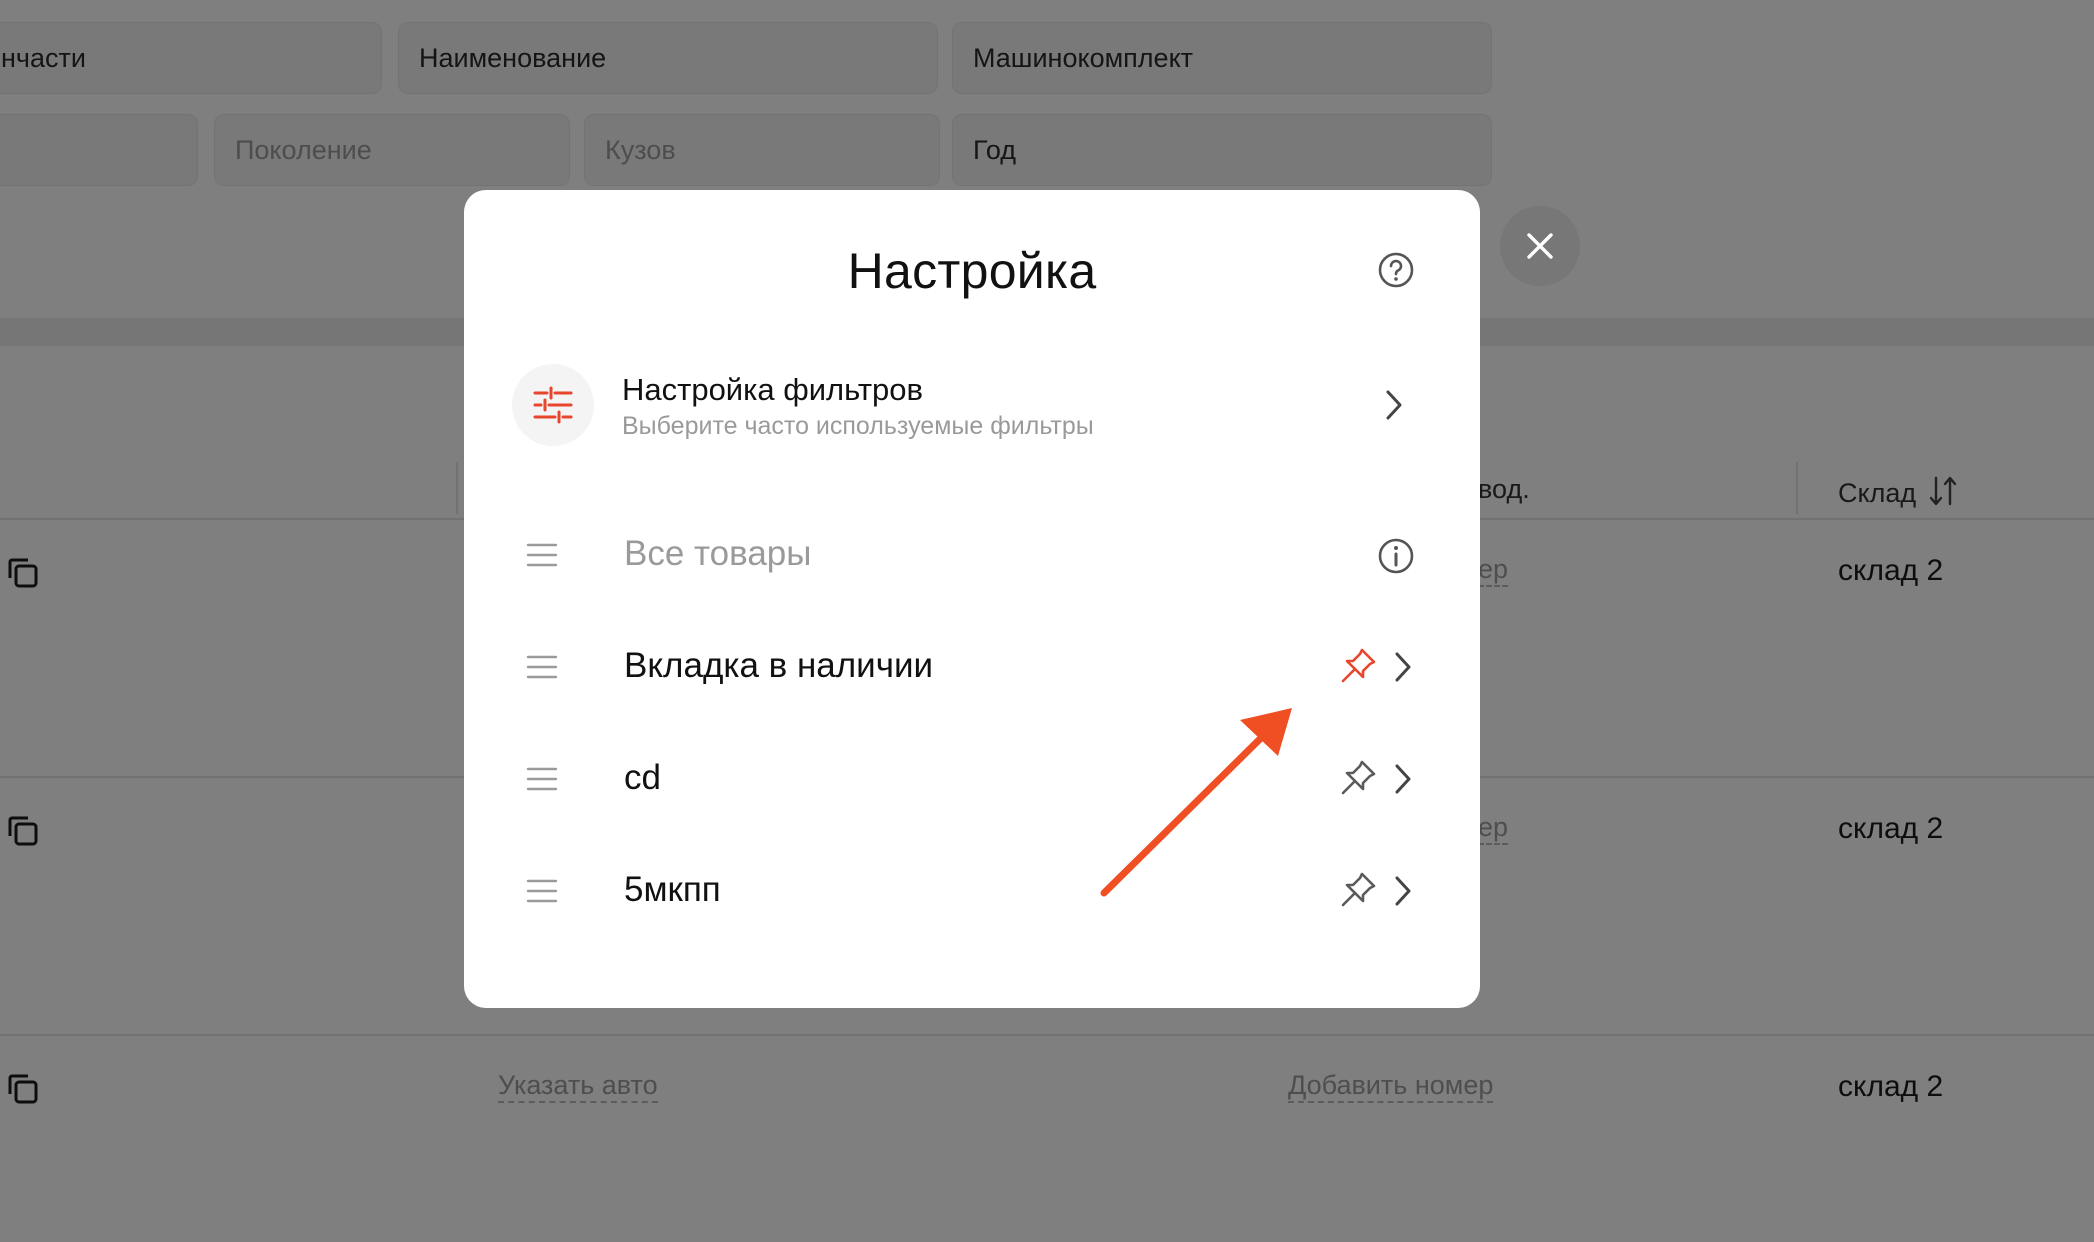 This screenshot has width=2094, height=1242. I want to click on close-button, so click(1540, 246).